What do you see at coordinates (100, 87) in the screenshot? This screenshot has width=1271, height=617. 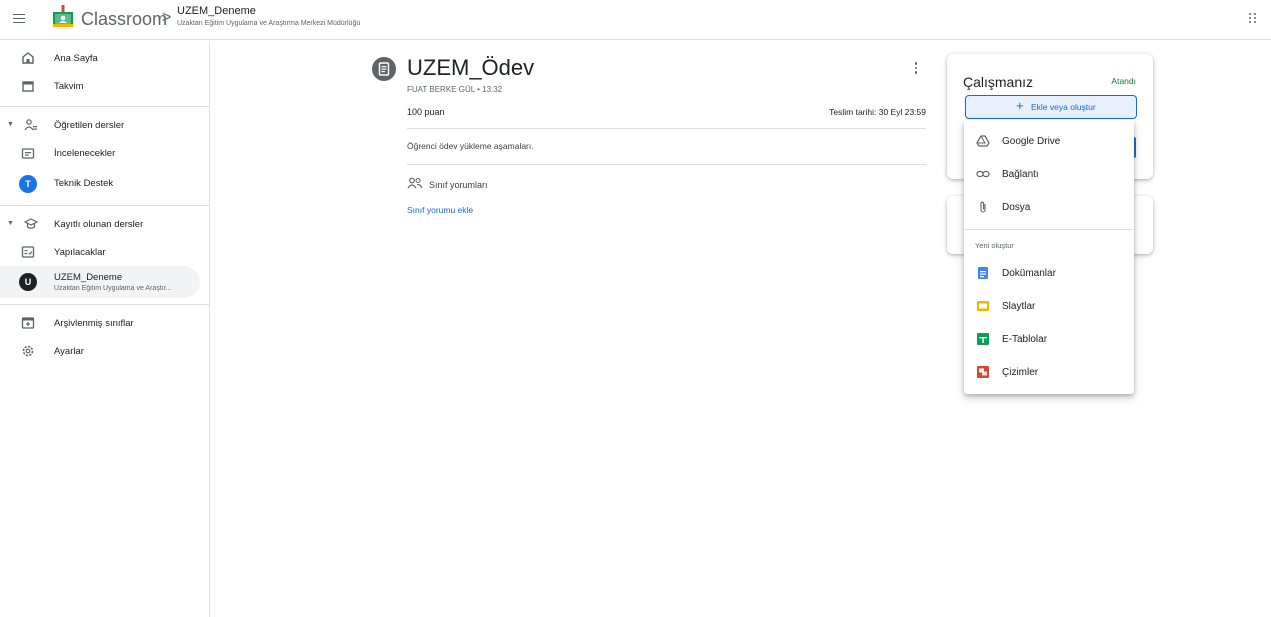 I see `sidebar-item-calendar: Takvim` at bounding box center [100, 87].